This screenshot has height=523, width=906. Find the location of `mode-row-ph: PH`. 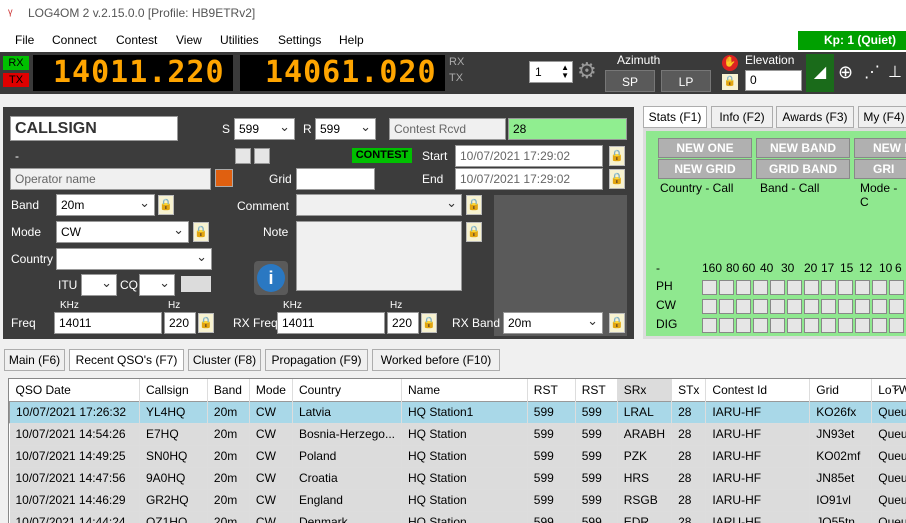

mode-row-ph: PH is located at coordinates (664, 286).